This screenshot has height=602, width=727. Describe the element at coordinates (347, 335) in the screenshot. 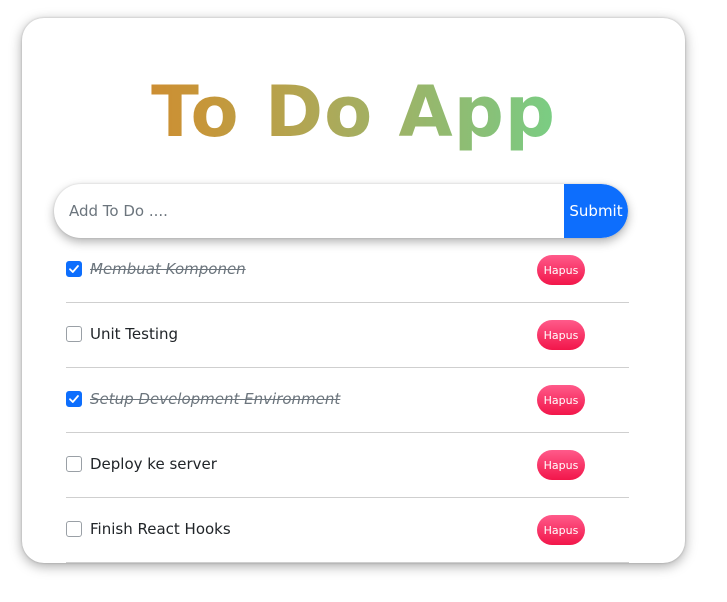

I see `todo-item: Unit Testing Hapus` at that location.